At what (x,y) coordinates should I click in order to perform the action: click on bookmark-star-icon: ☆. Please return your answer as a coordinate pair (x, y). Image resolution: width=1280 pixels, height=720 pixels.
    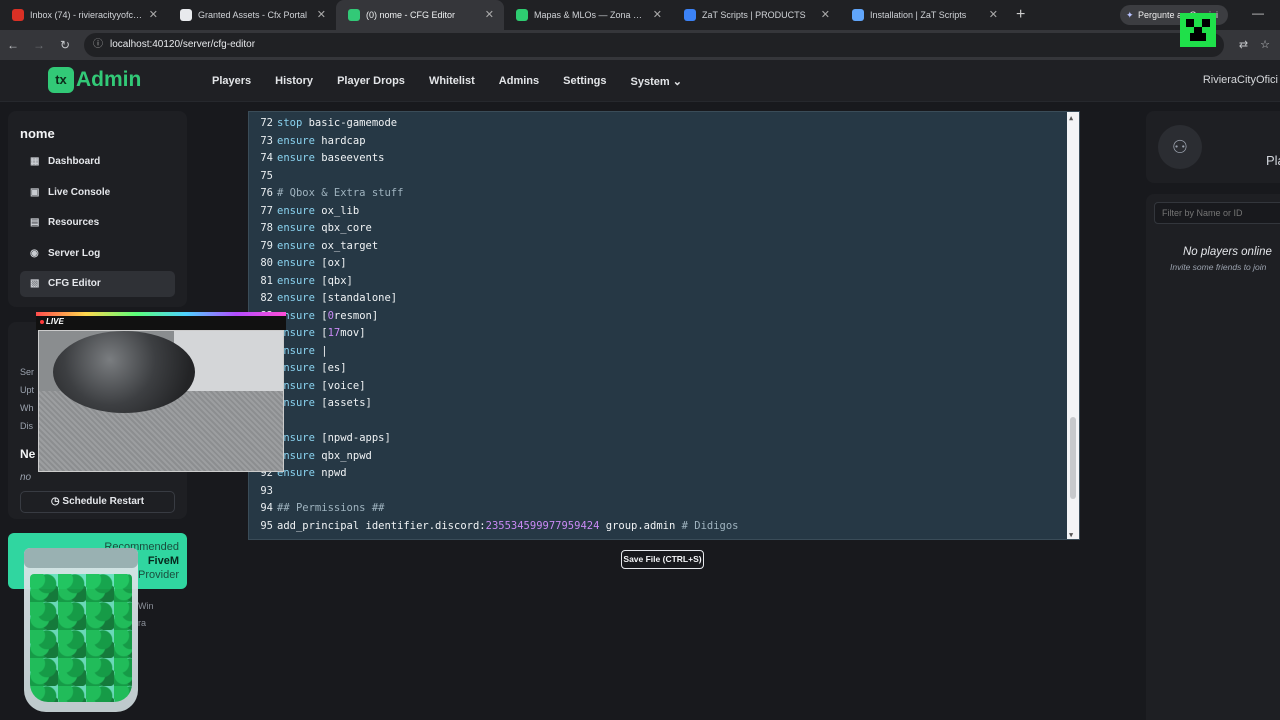
    Looking at the image, I should click on (1265, 44).